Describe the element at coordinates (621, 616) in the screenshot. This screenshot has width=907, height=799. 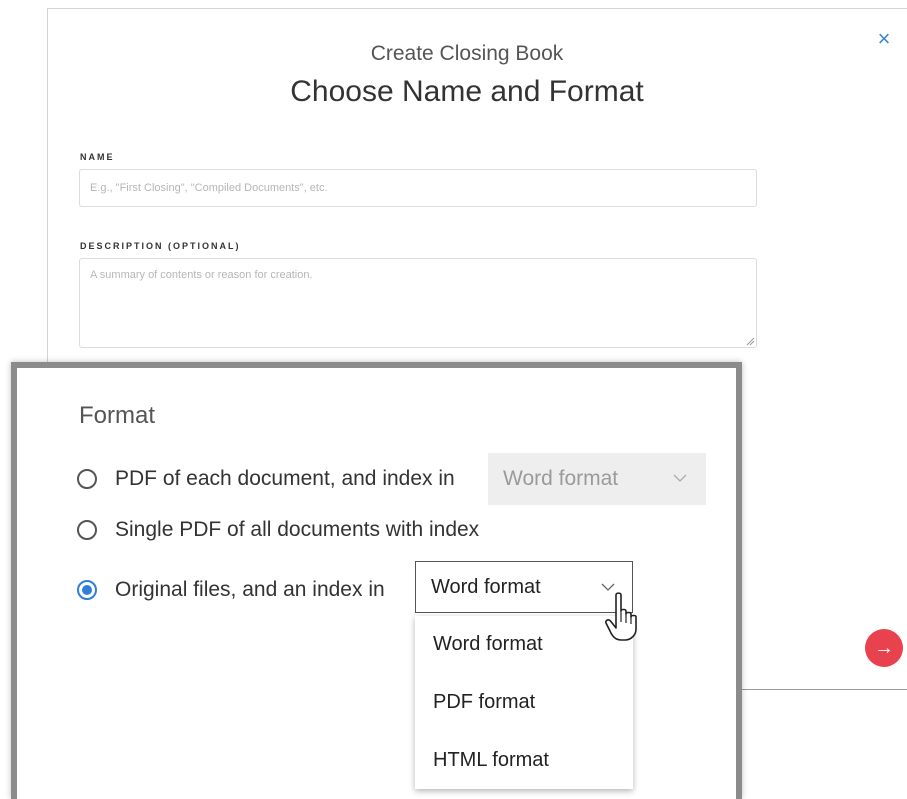
I see `hand-pointer-cursor` at that location.